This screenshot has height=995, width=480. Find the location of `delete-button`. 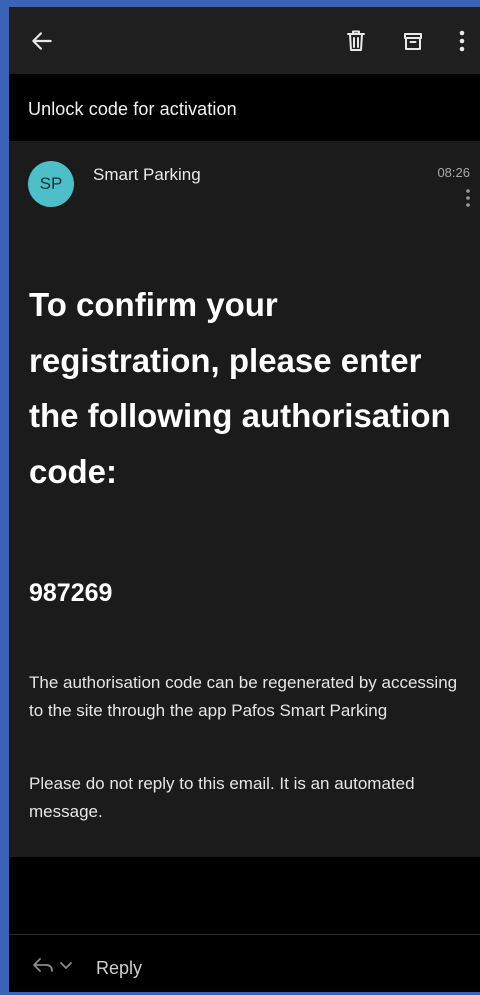

delete-button is located at coordinates (356, 41).